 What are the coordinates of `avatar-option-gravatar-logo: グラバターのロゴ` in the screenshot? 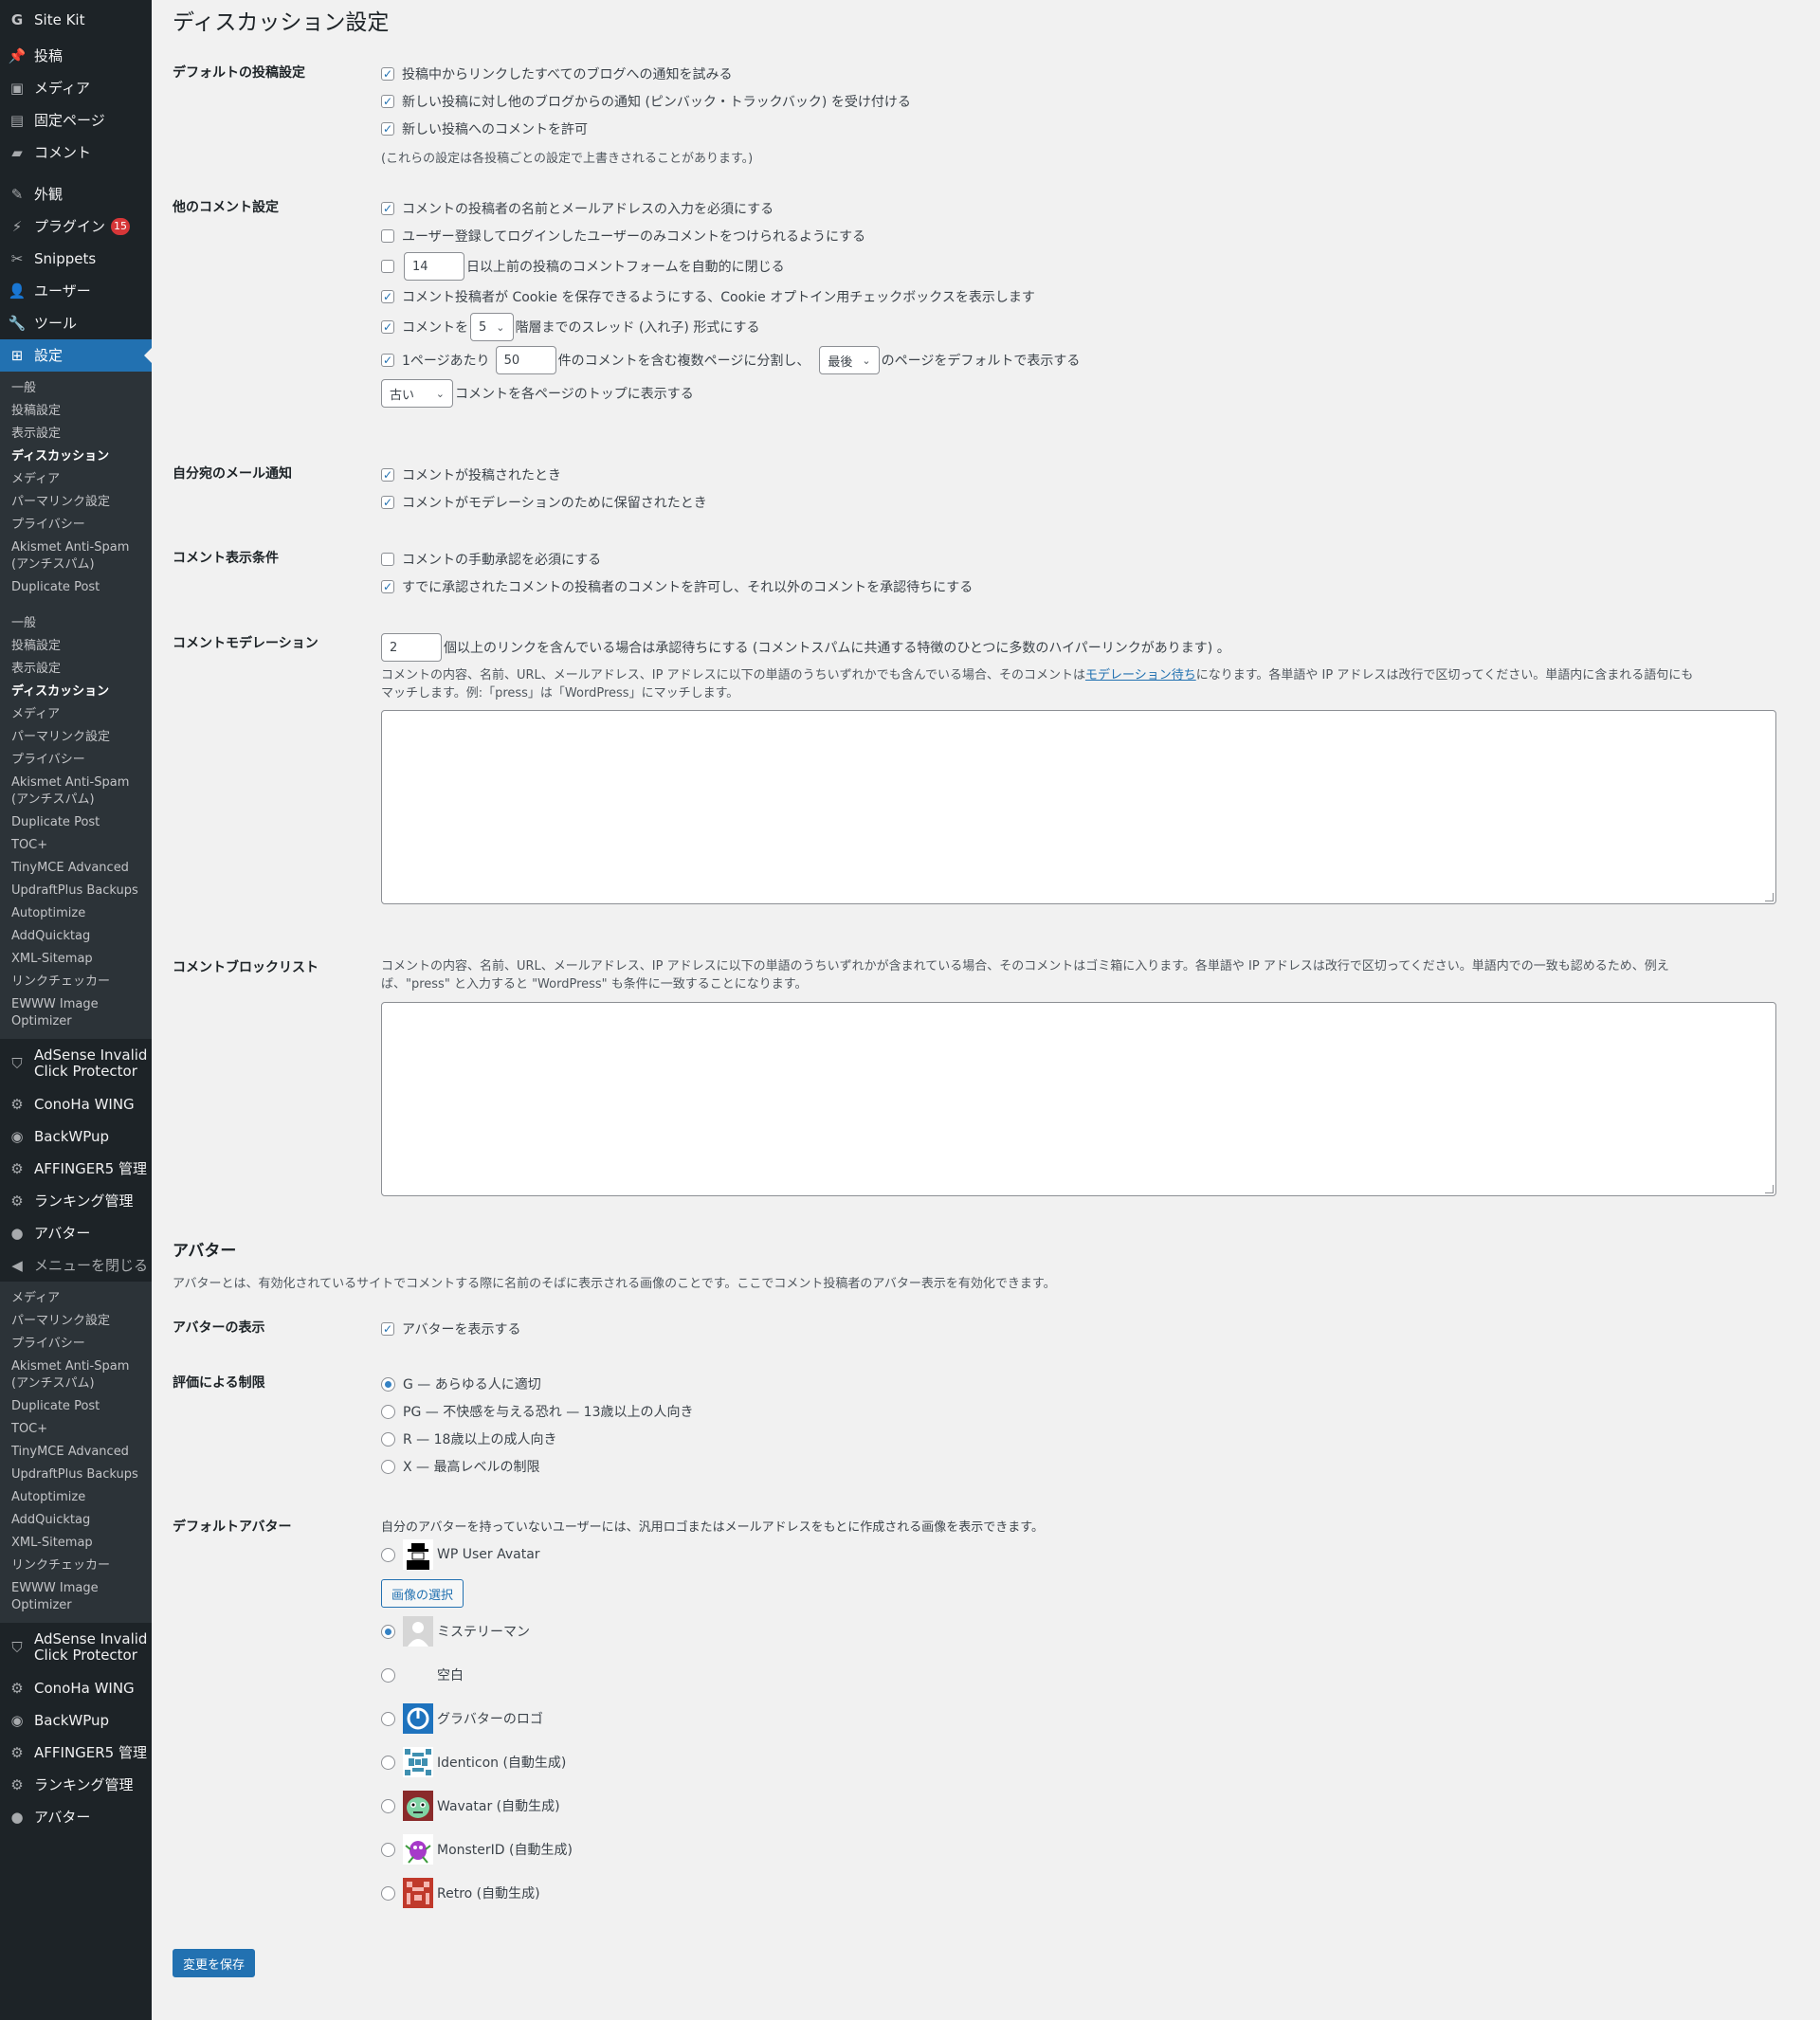 It's located at (712, 1719).